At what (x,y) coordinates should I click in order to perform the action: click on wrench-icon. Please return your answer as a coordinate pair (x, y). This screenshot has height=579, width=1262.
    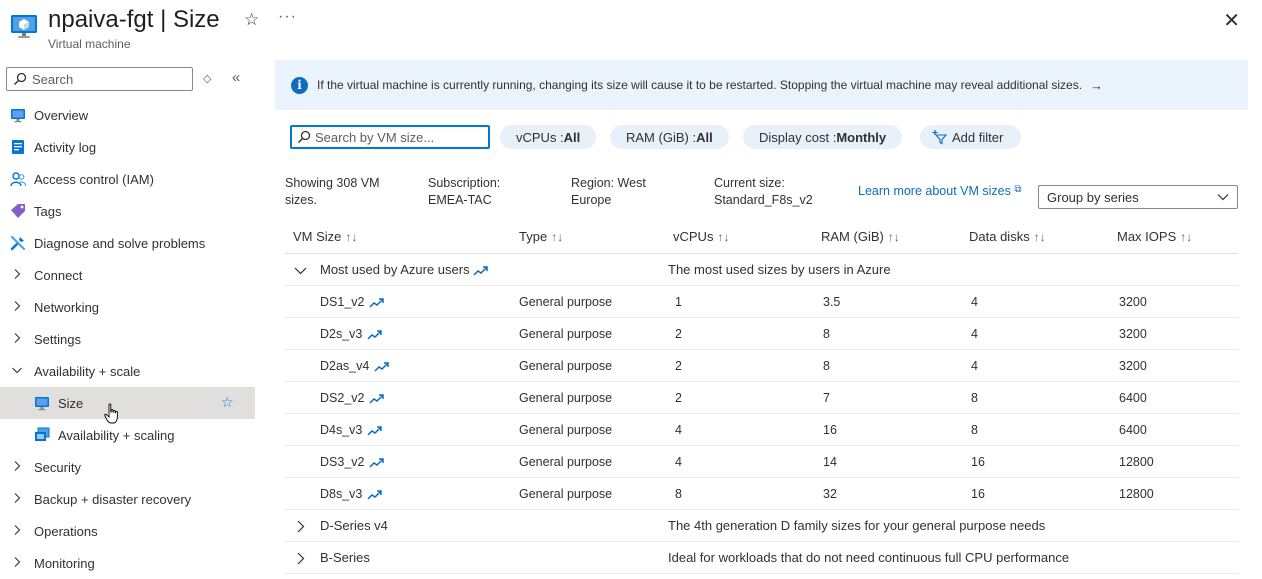
    Looking at the image, I should click on (18, 243).